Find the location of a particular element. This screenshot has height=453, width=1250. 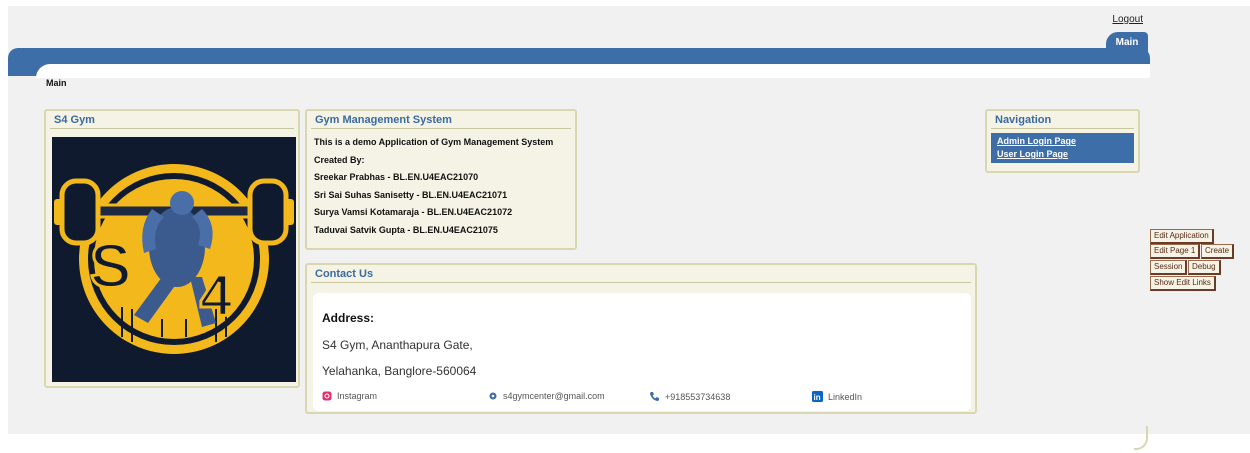

breadcrumb: Main is located at coordinates (56, 83).